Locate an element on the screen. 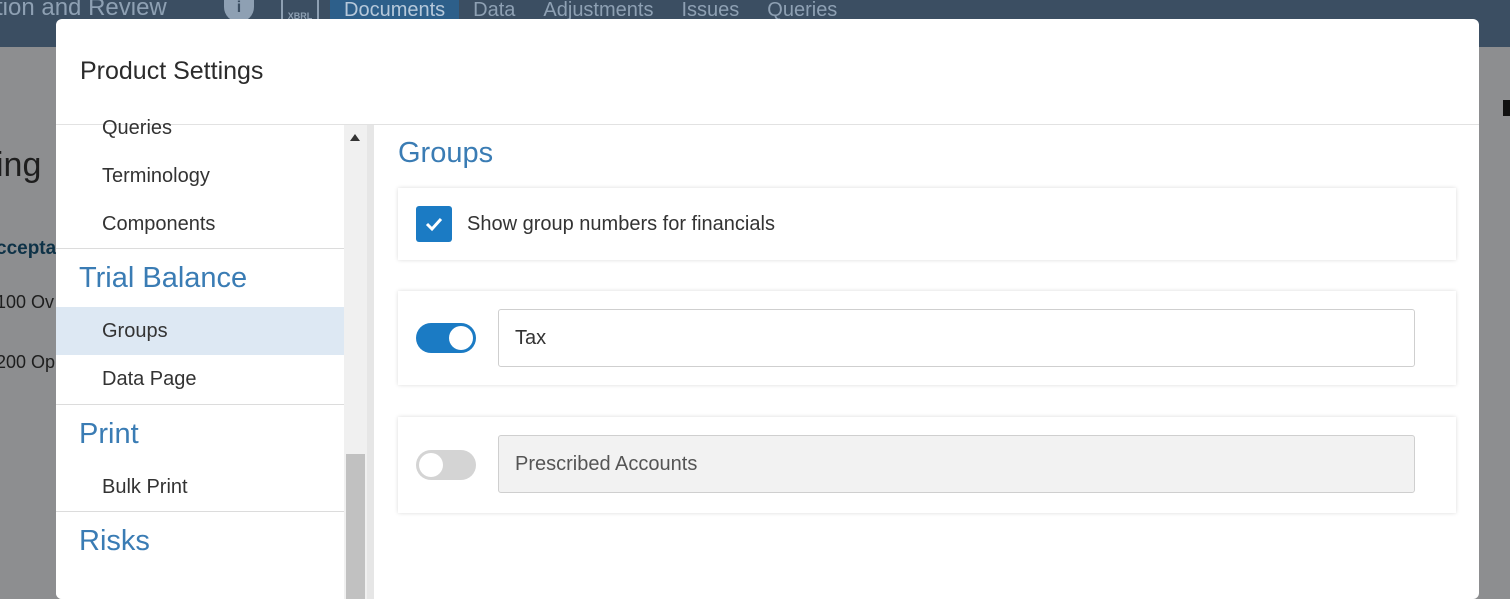  sidebar-section-trial-balance: Trial Balance is located at coordinates (163, 278).